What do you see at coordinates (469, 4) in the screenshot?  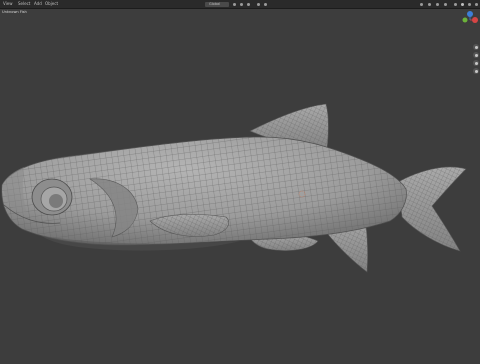 I see `shading-material-icon` at bounding box center [469, 4].